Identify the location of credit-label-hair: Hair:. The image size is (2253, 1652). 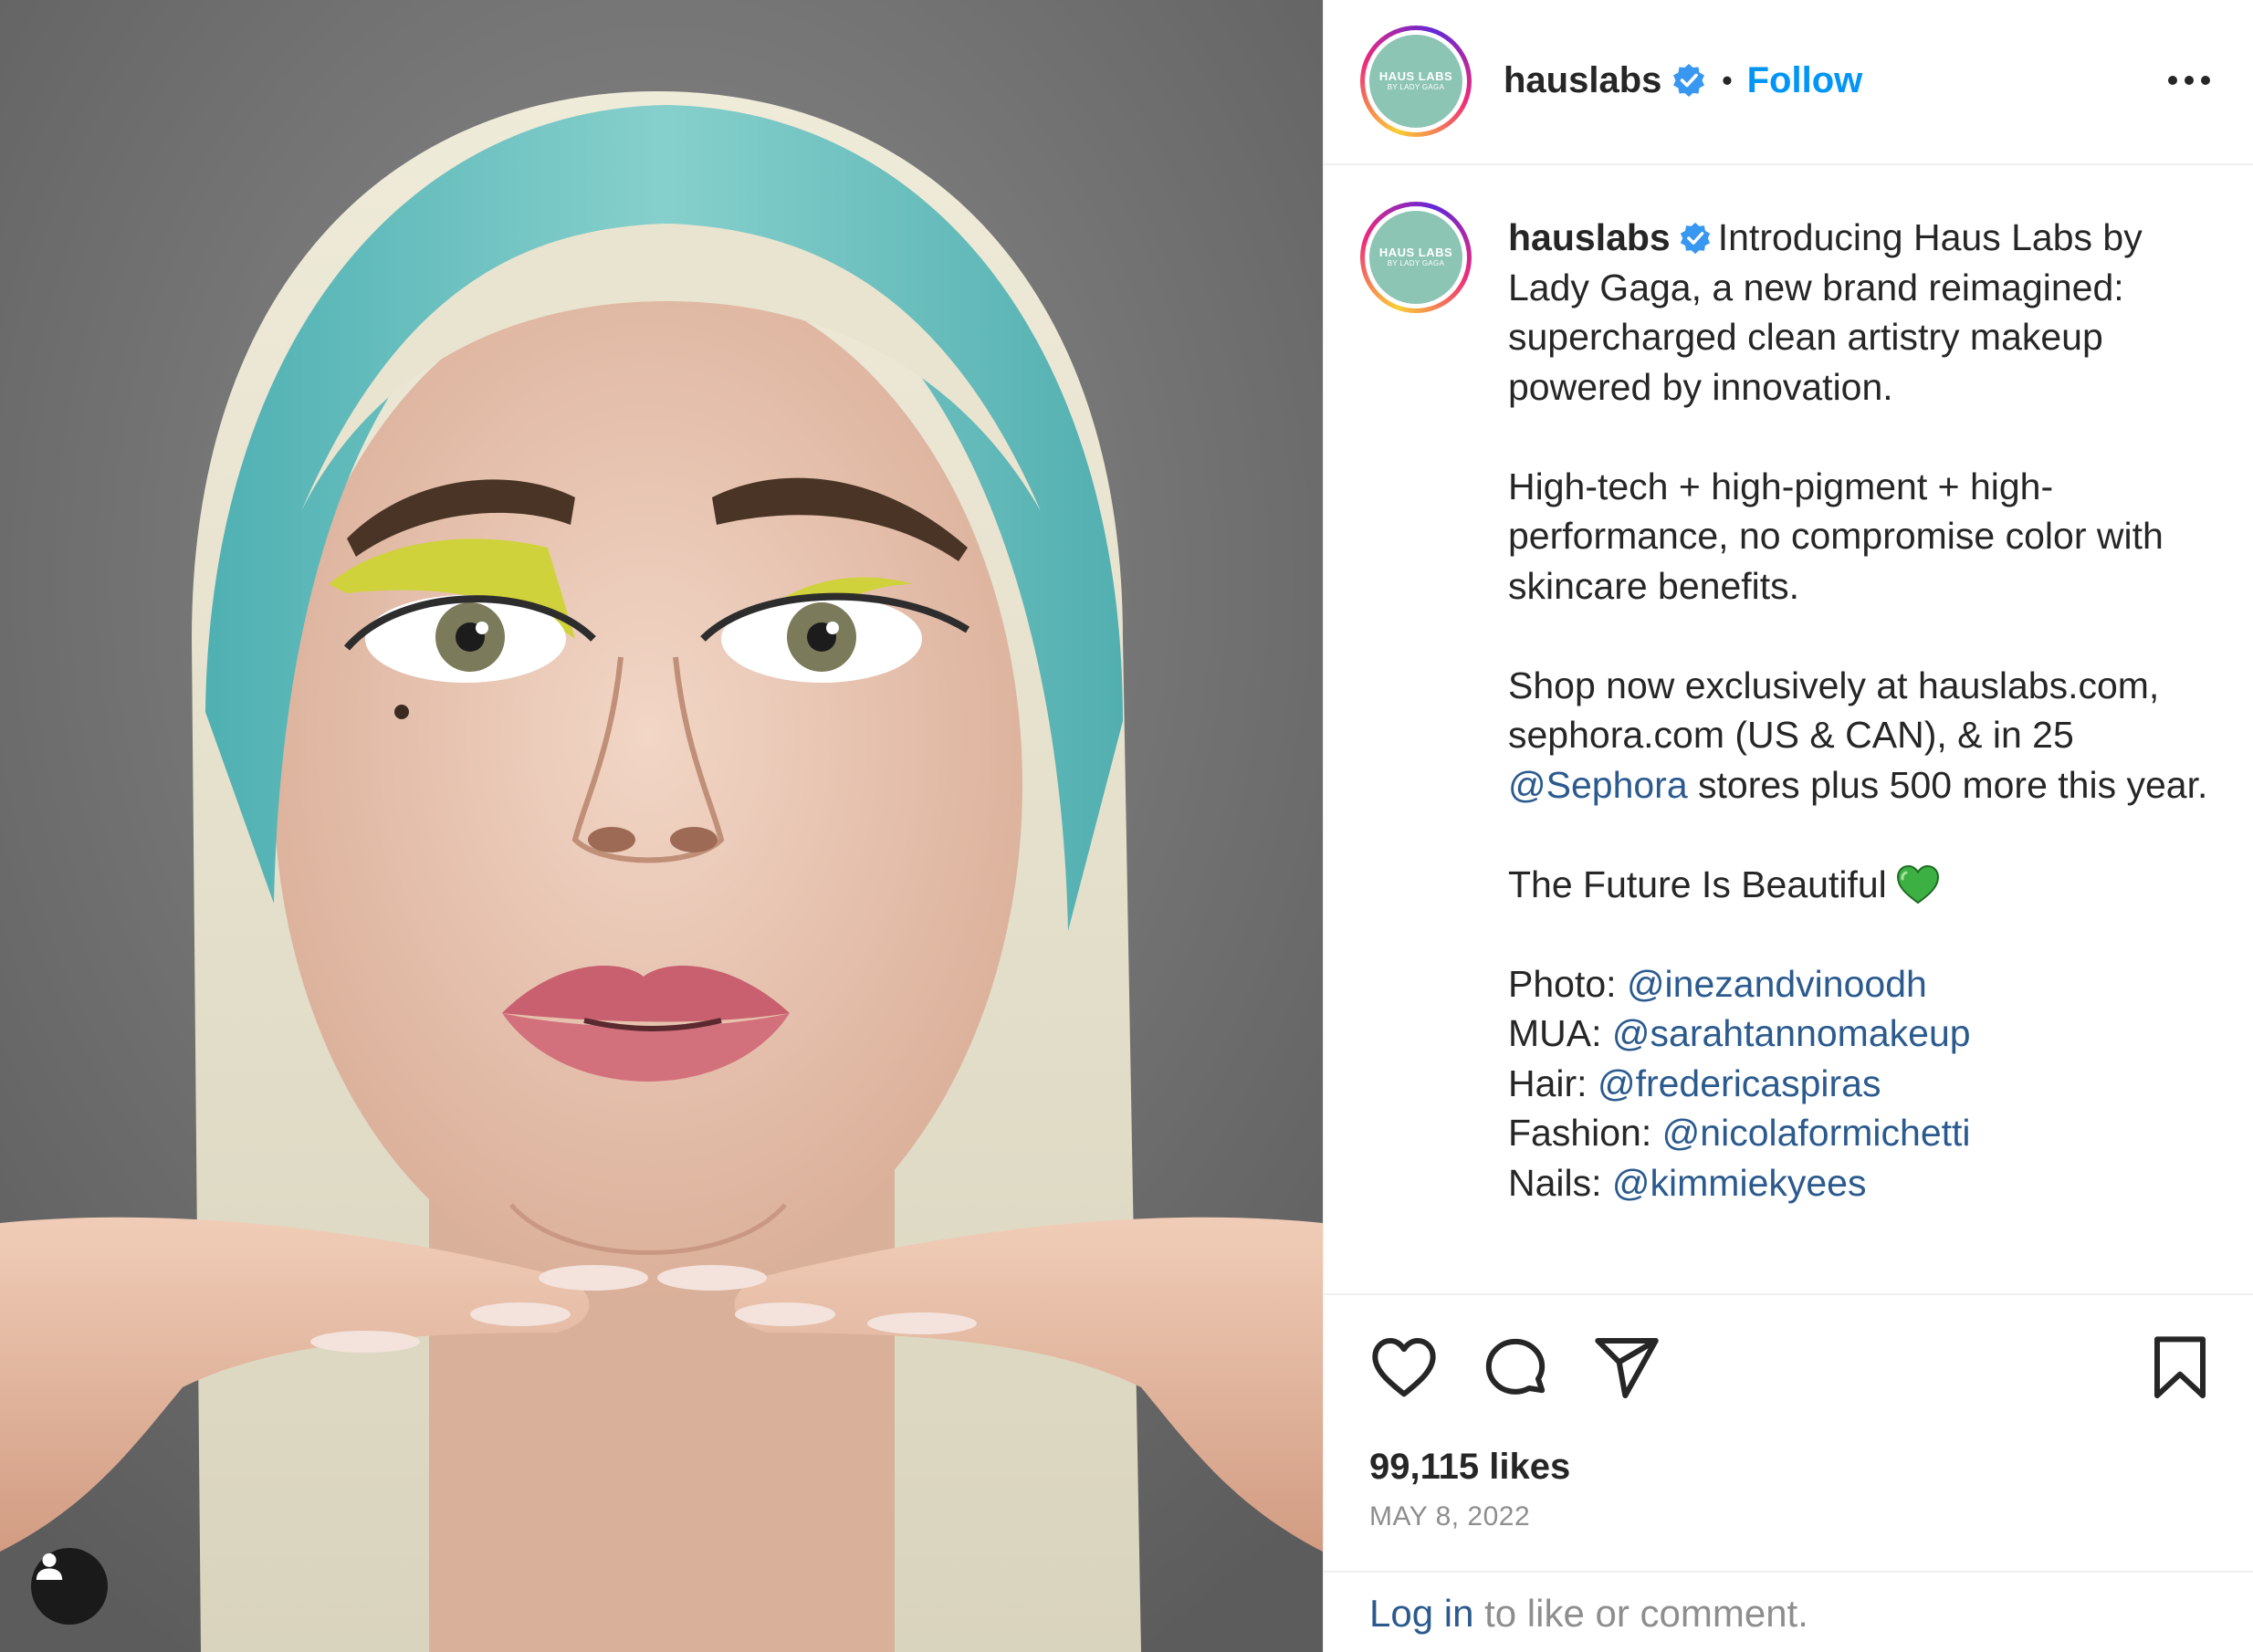
(1553, 1082).